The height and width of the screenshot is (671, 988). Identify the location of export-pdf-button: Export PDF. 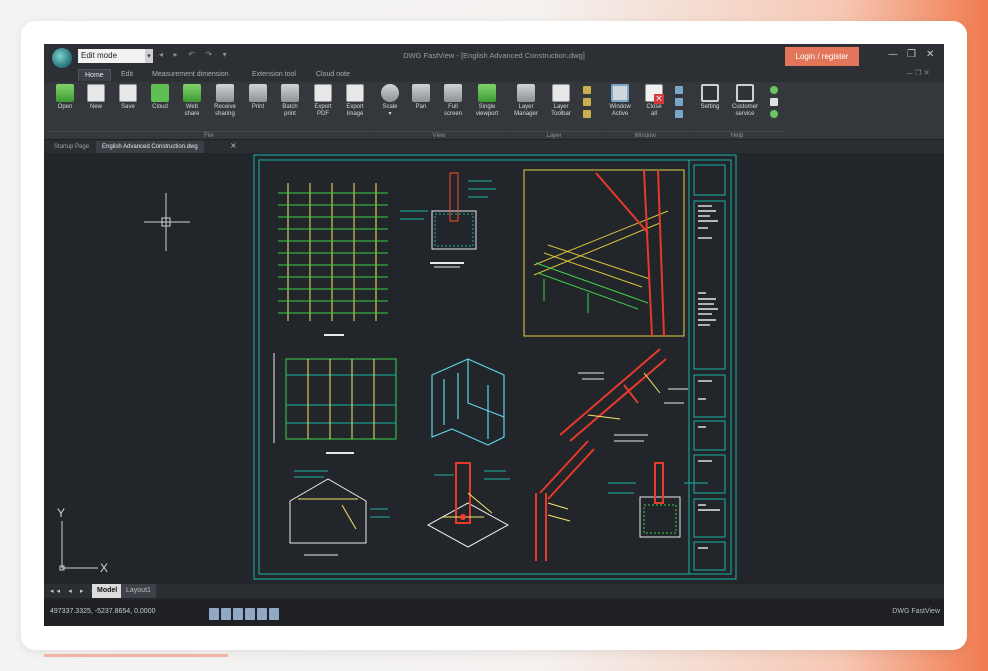
(323, 106).